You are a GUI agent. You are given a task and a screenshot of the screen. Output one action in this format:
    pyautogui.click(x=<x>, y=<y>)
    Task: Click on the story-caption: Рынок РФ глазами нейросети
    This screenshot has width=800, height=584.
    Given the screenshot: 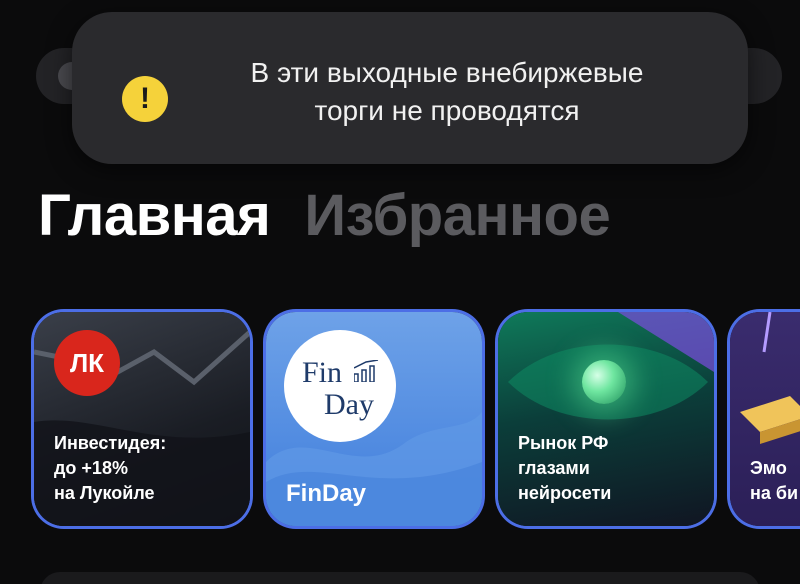 What is the action you would take?
    pyautogui.click(x=564, y=468)
    